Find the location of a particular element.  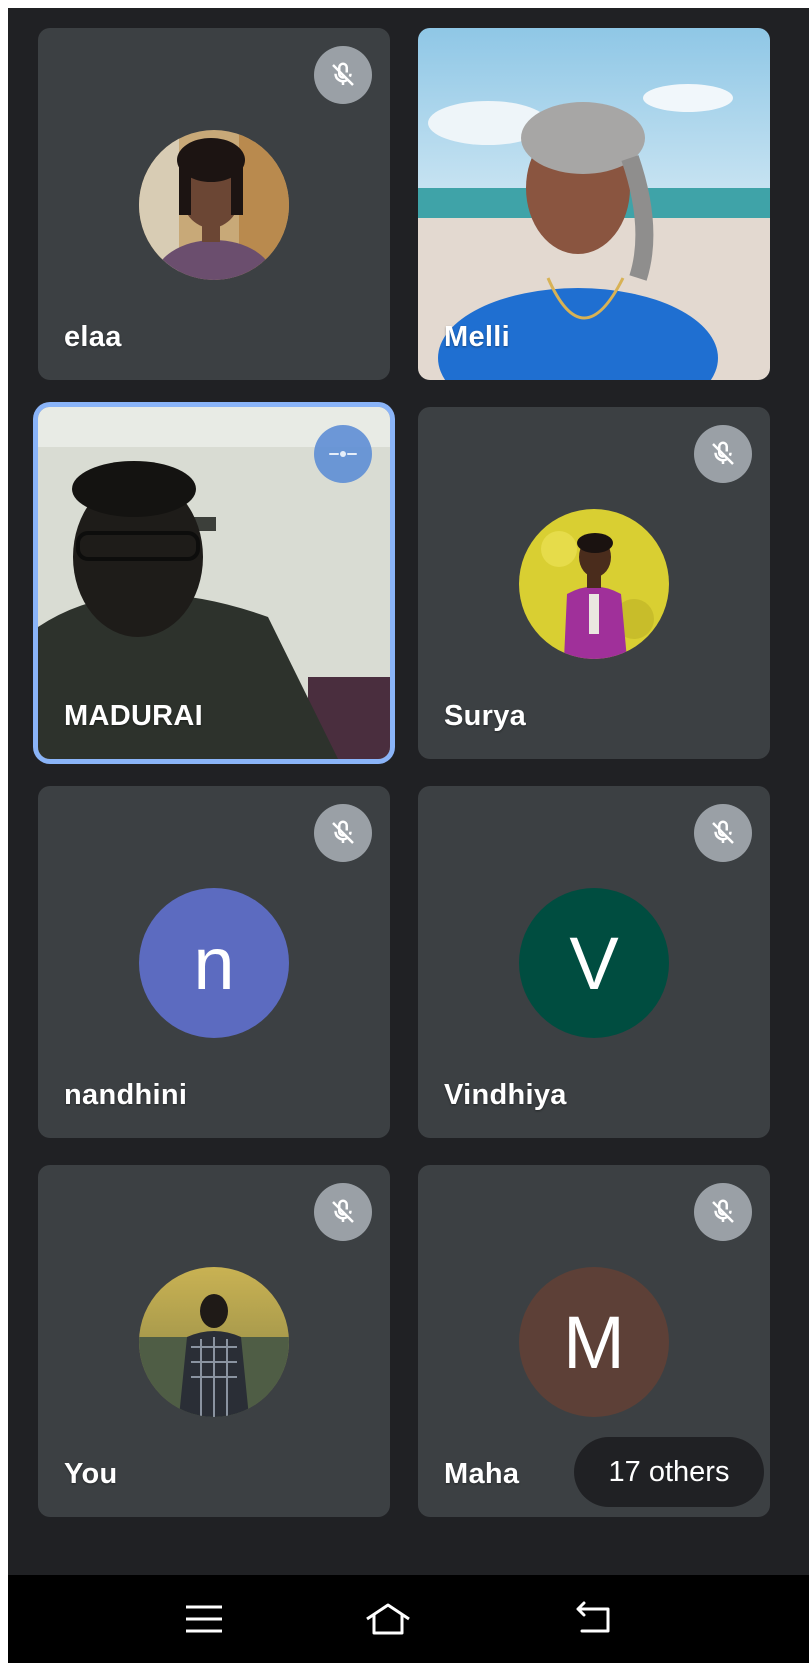

others-button: 17 others is located at coordinates (669, 1472).